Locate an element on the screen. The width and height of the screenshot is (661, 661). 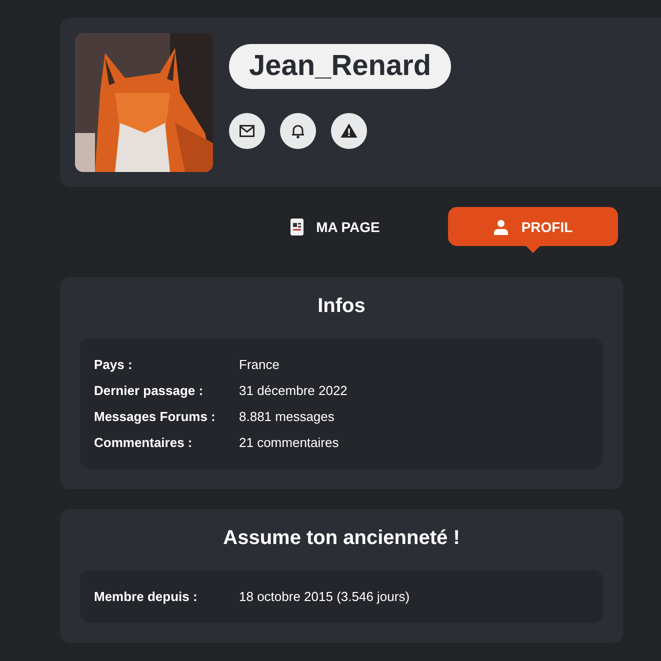
tab: PROFIL is located at coordinates (533, 226).